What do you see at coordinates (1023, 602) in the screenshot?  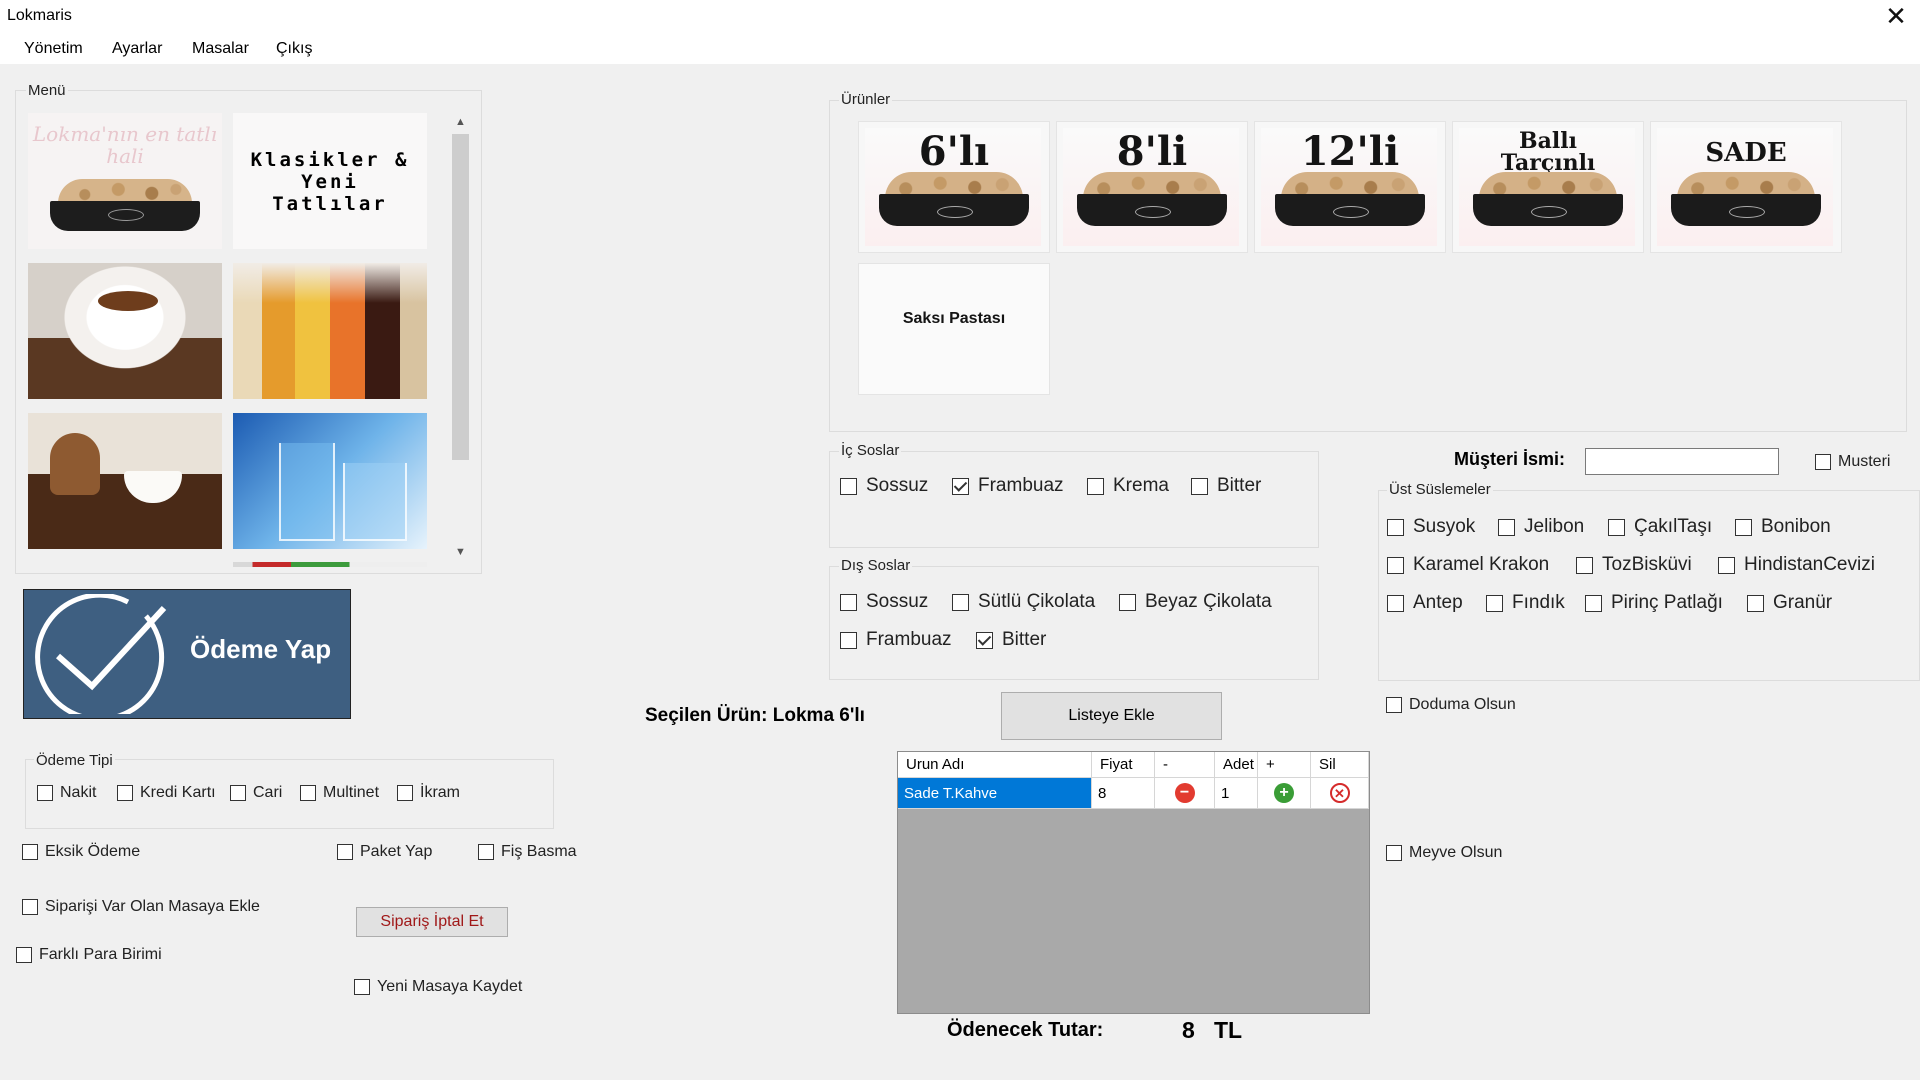 I see `outer-sutlu-cikolata-checkbox: Sütlü Çikolata` at bounding box center [1023, 602].